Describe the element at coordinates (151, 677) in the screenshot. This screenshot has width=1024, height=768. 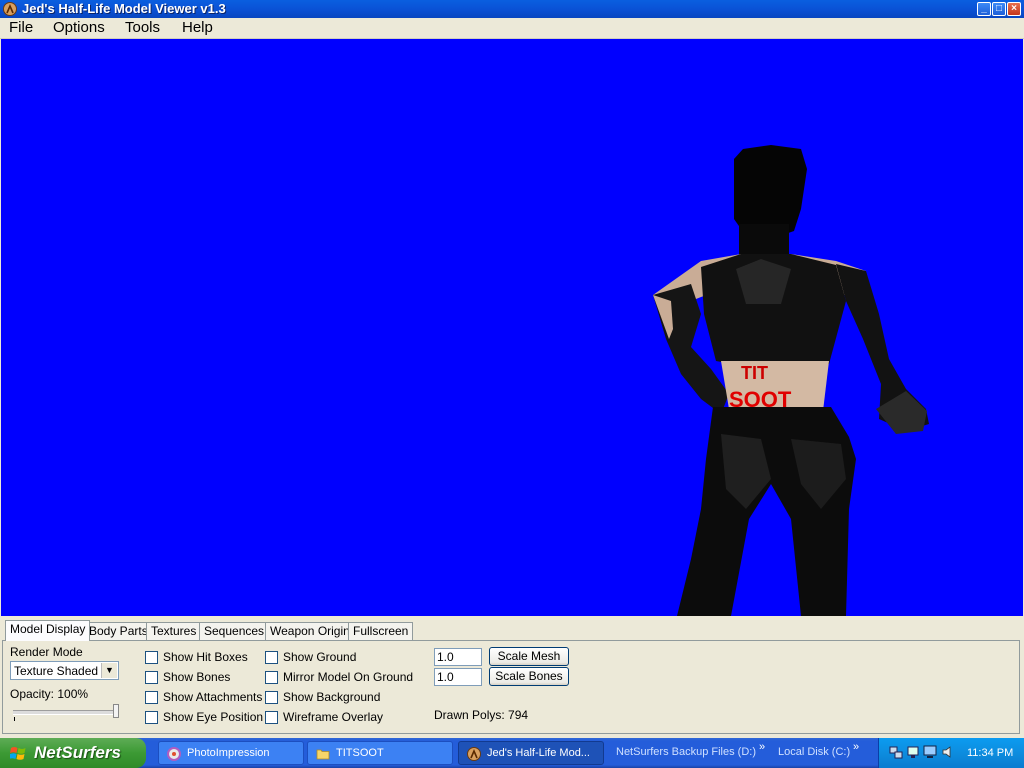
I see `show-bones-checkbox` at that location.